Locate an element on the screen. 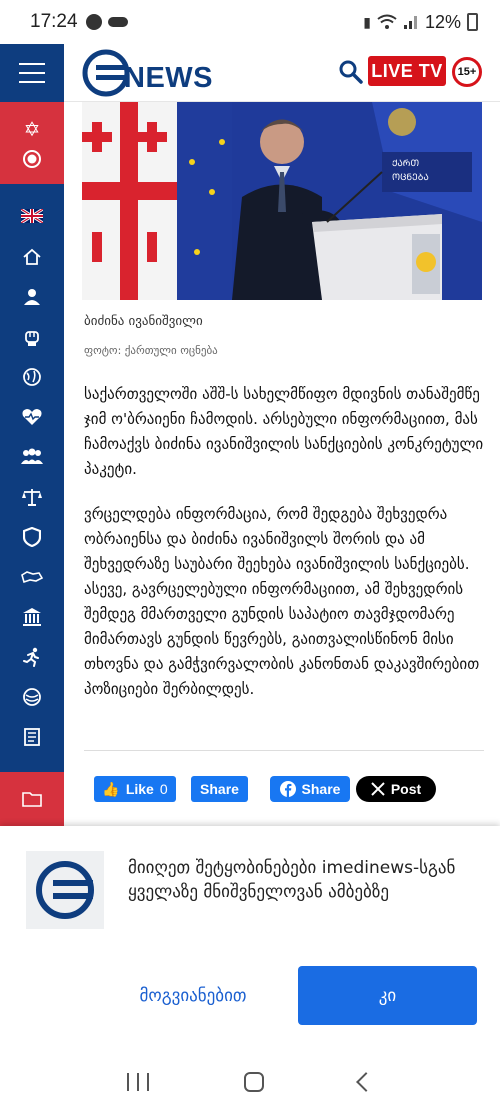 The width and height of the screenshot is (500, 1111). thumbs-up-icon: 👍 is located at coordinates (111, 788).